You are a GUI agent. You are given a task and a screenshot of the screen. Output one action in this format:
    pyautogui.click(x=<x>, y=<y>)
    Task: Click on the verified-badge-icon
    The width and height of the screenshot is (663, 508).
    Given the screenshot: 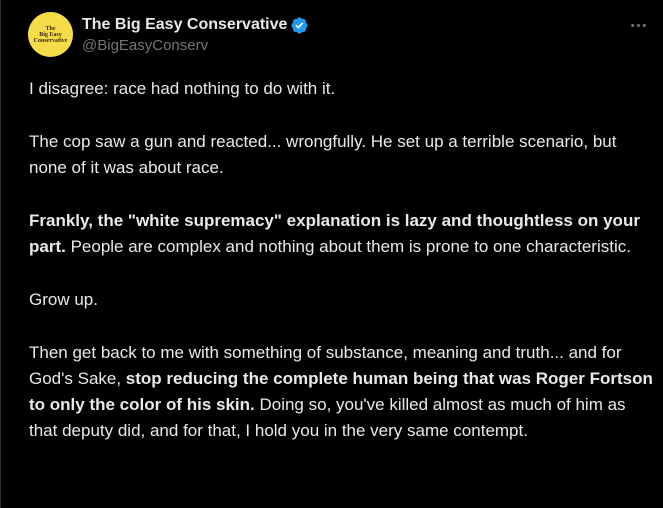 What is the action you would take?
    pyautogui.click(x=299, y=25)
    